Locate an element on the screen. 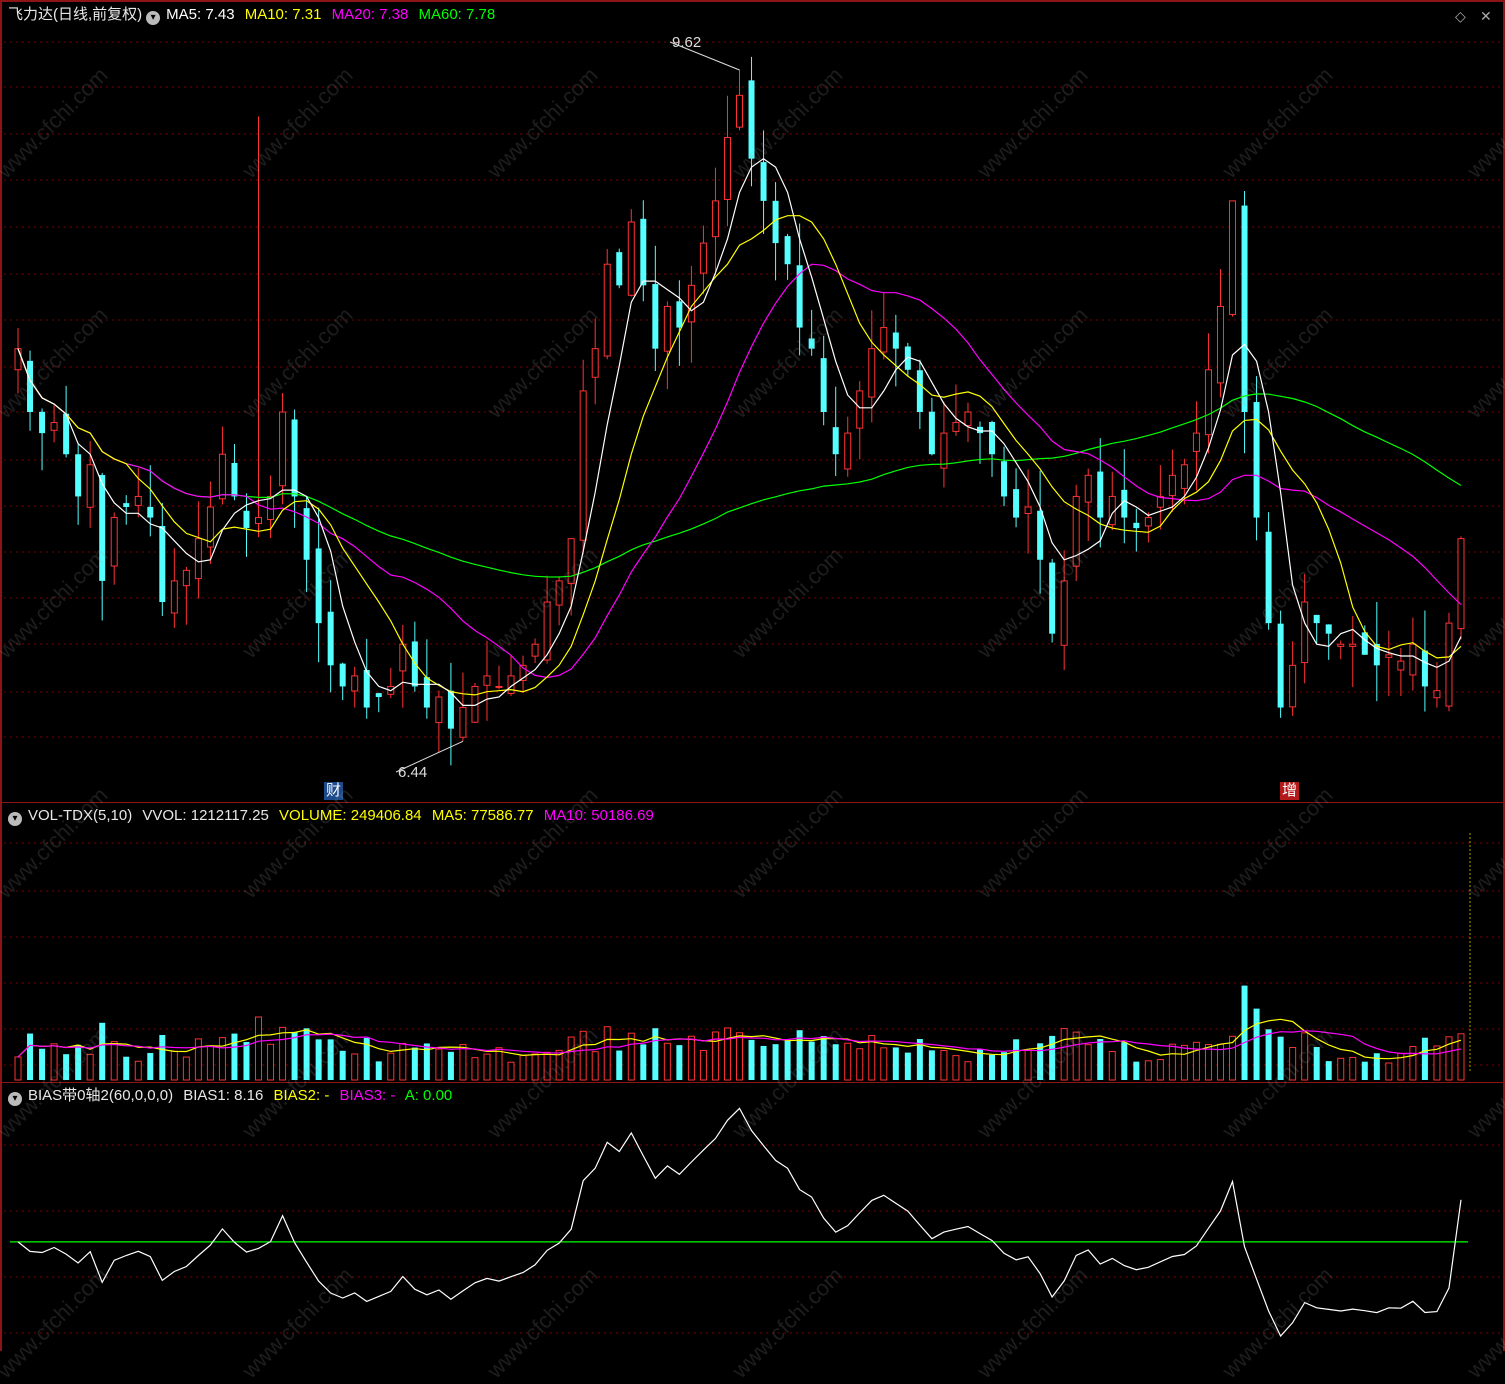 The width and height of the screenshot is (1505, 1384). bias-title: BIAS带0轴2(60,0,0,0) is located at coordinates (100, 1095).